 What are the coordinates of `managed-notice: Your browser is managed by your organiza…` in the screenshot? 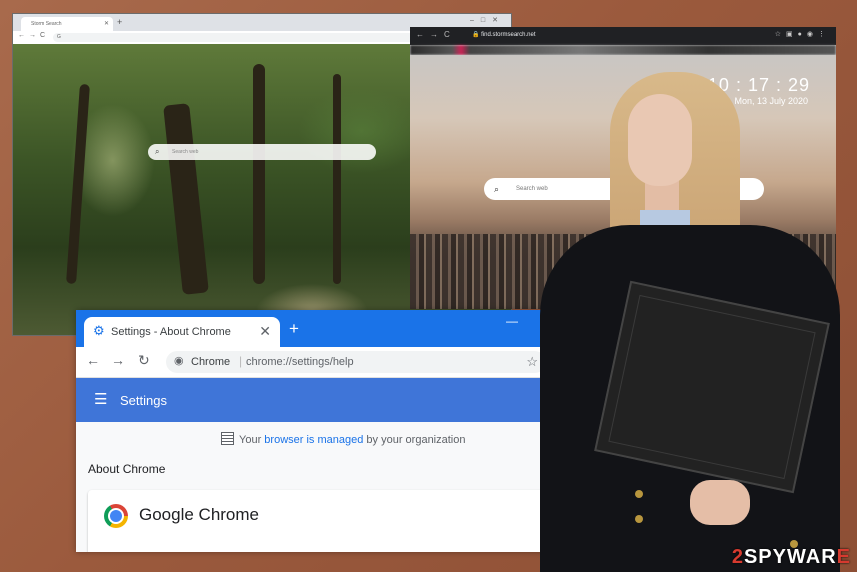 It's located at (343, 439).